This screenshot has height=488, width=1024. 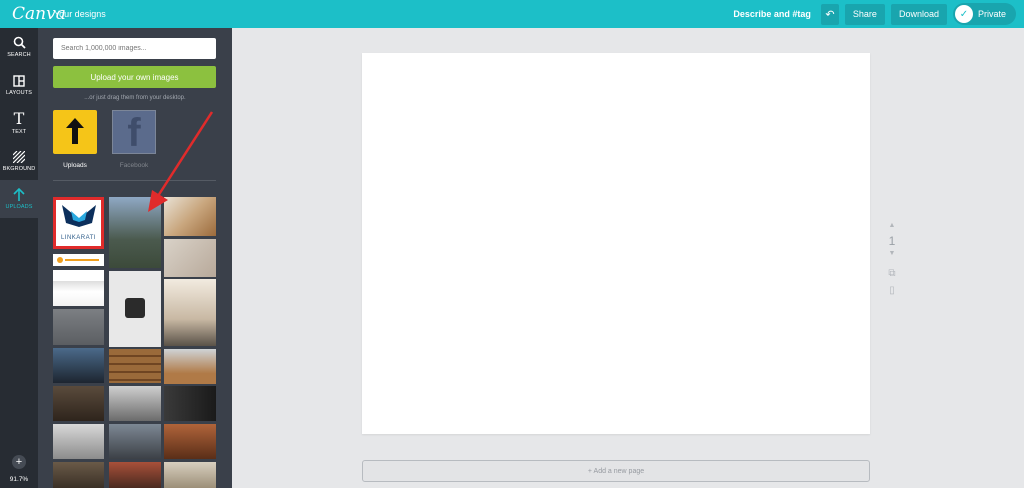 I want to click on share-button: Share, so click(x=864, y=14).